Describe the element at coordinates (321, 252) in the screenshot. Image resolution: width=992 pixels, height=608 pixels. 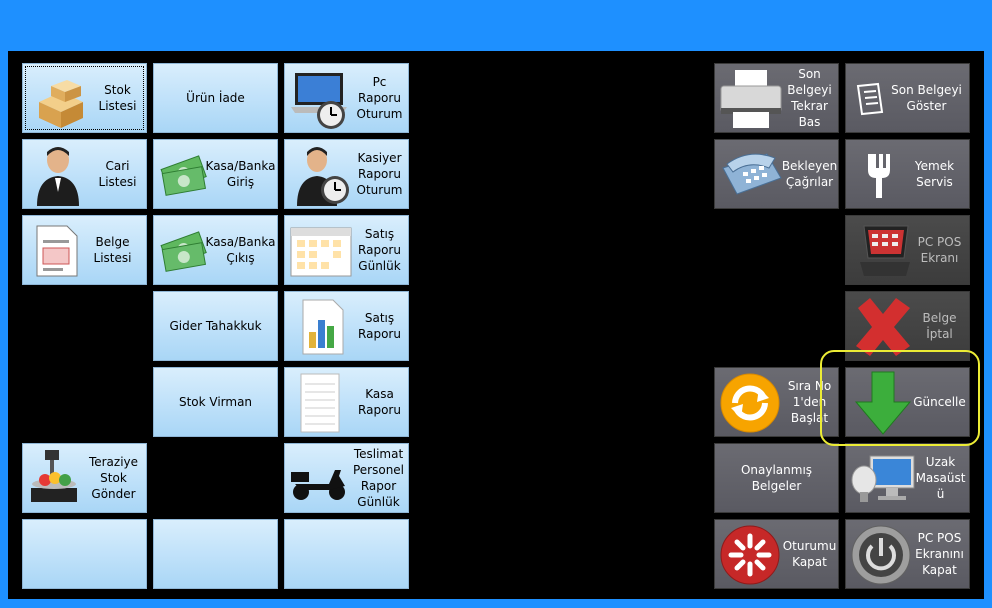
I see `calendar-icon` at that location.